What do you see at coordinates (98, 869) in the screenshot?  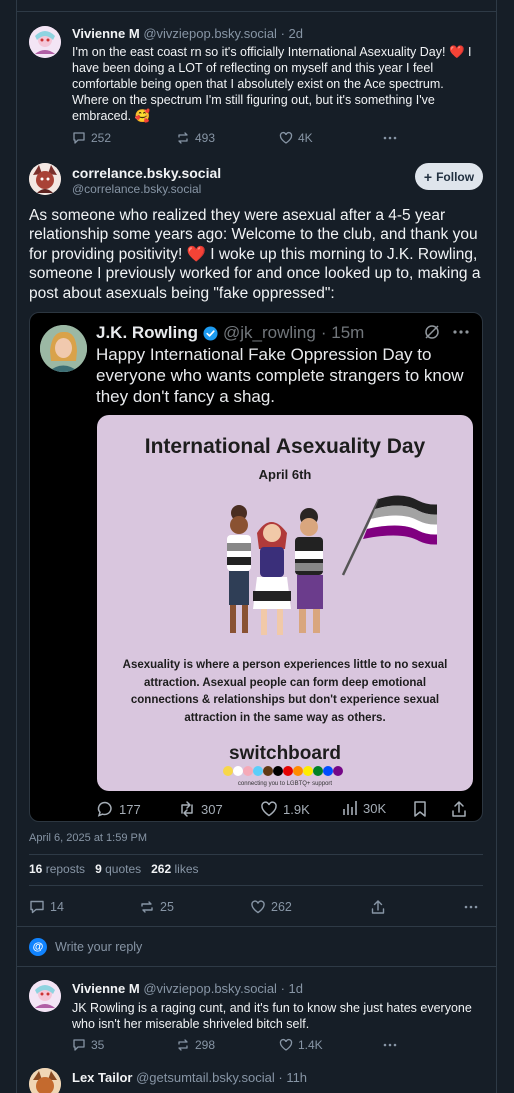 I see `quotes-stat-count: 9` at bounding box center [98, 869].